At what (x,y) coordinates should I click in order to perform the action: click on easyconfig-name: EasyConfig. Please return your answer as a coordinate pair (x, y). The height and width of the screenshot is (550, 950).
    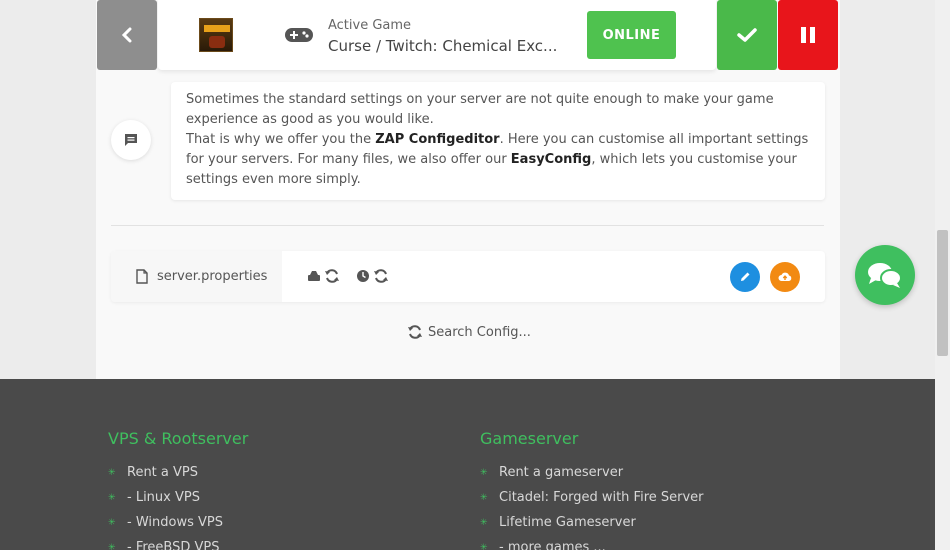
    Looking at the image, I should click on (551, 159).